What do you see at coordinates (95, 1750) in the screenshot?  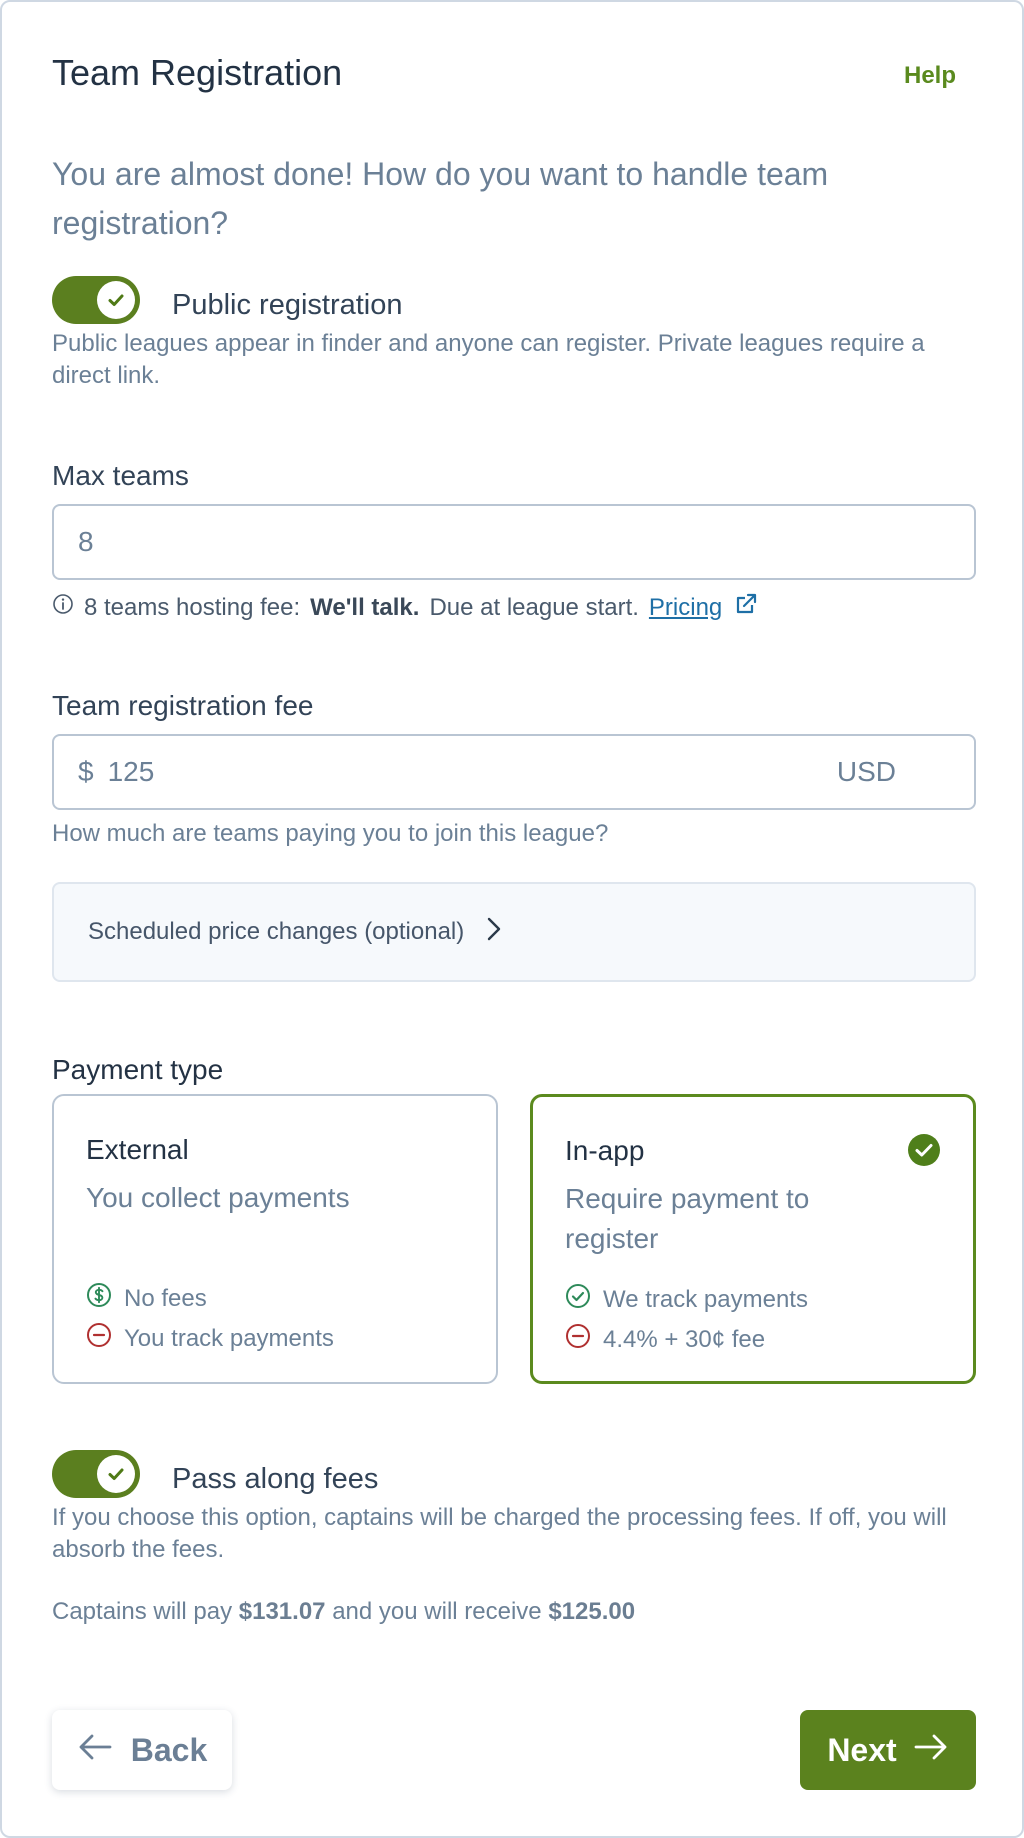 I see `arrow-left-icon` at bounding box center [95, 1750].